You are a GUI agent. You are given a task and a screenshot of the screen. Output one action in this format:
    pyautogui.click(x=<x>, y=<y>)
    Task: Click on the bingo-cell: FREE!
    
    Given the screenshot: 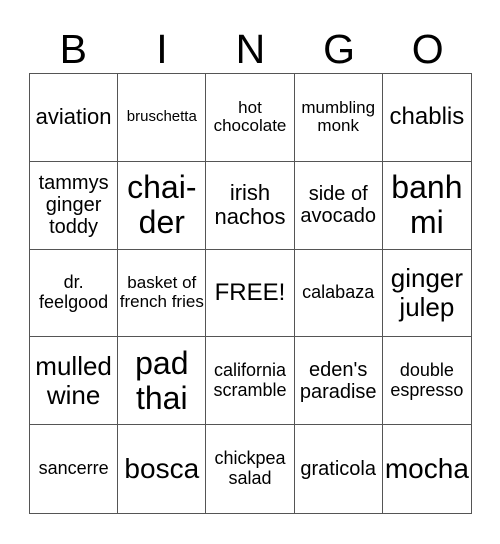 What is the action you would take?
    pyautogui.click(x=250, y=293)
    